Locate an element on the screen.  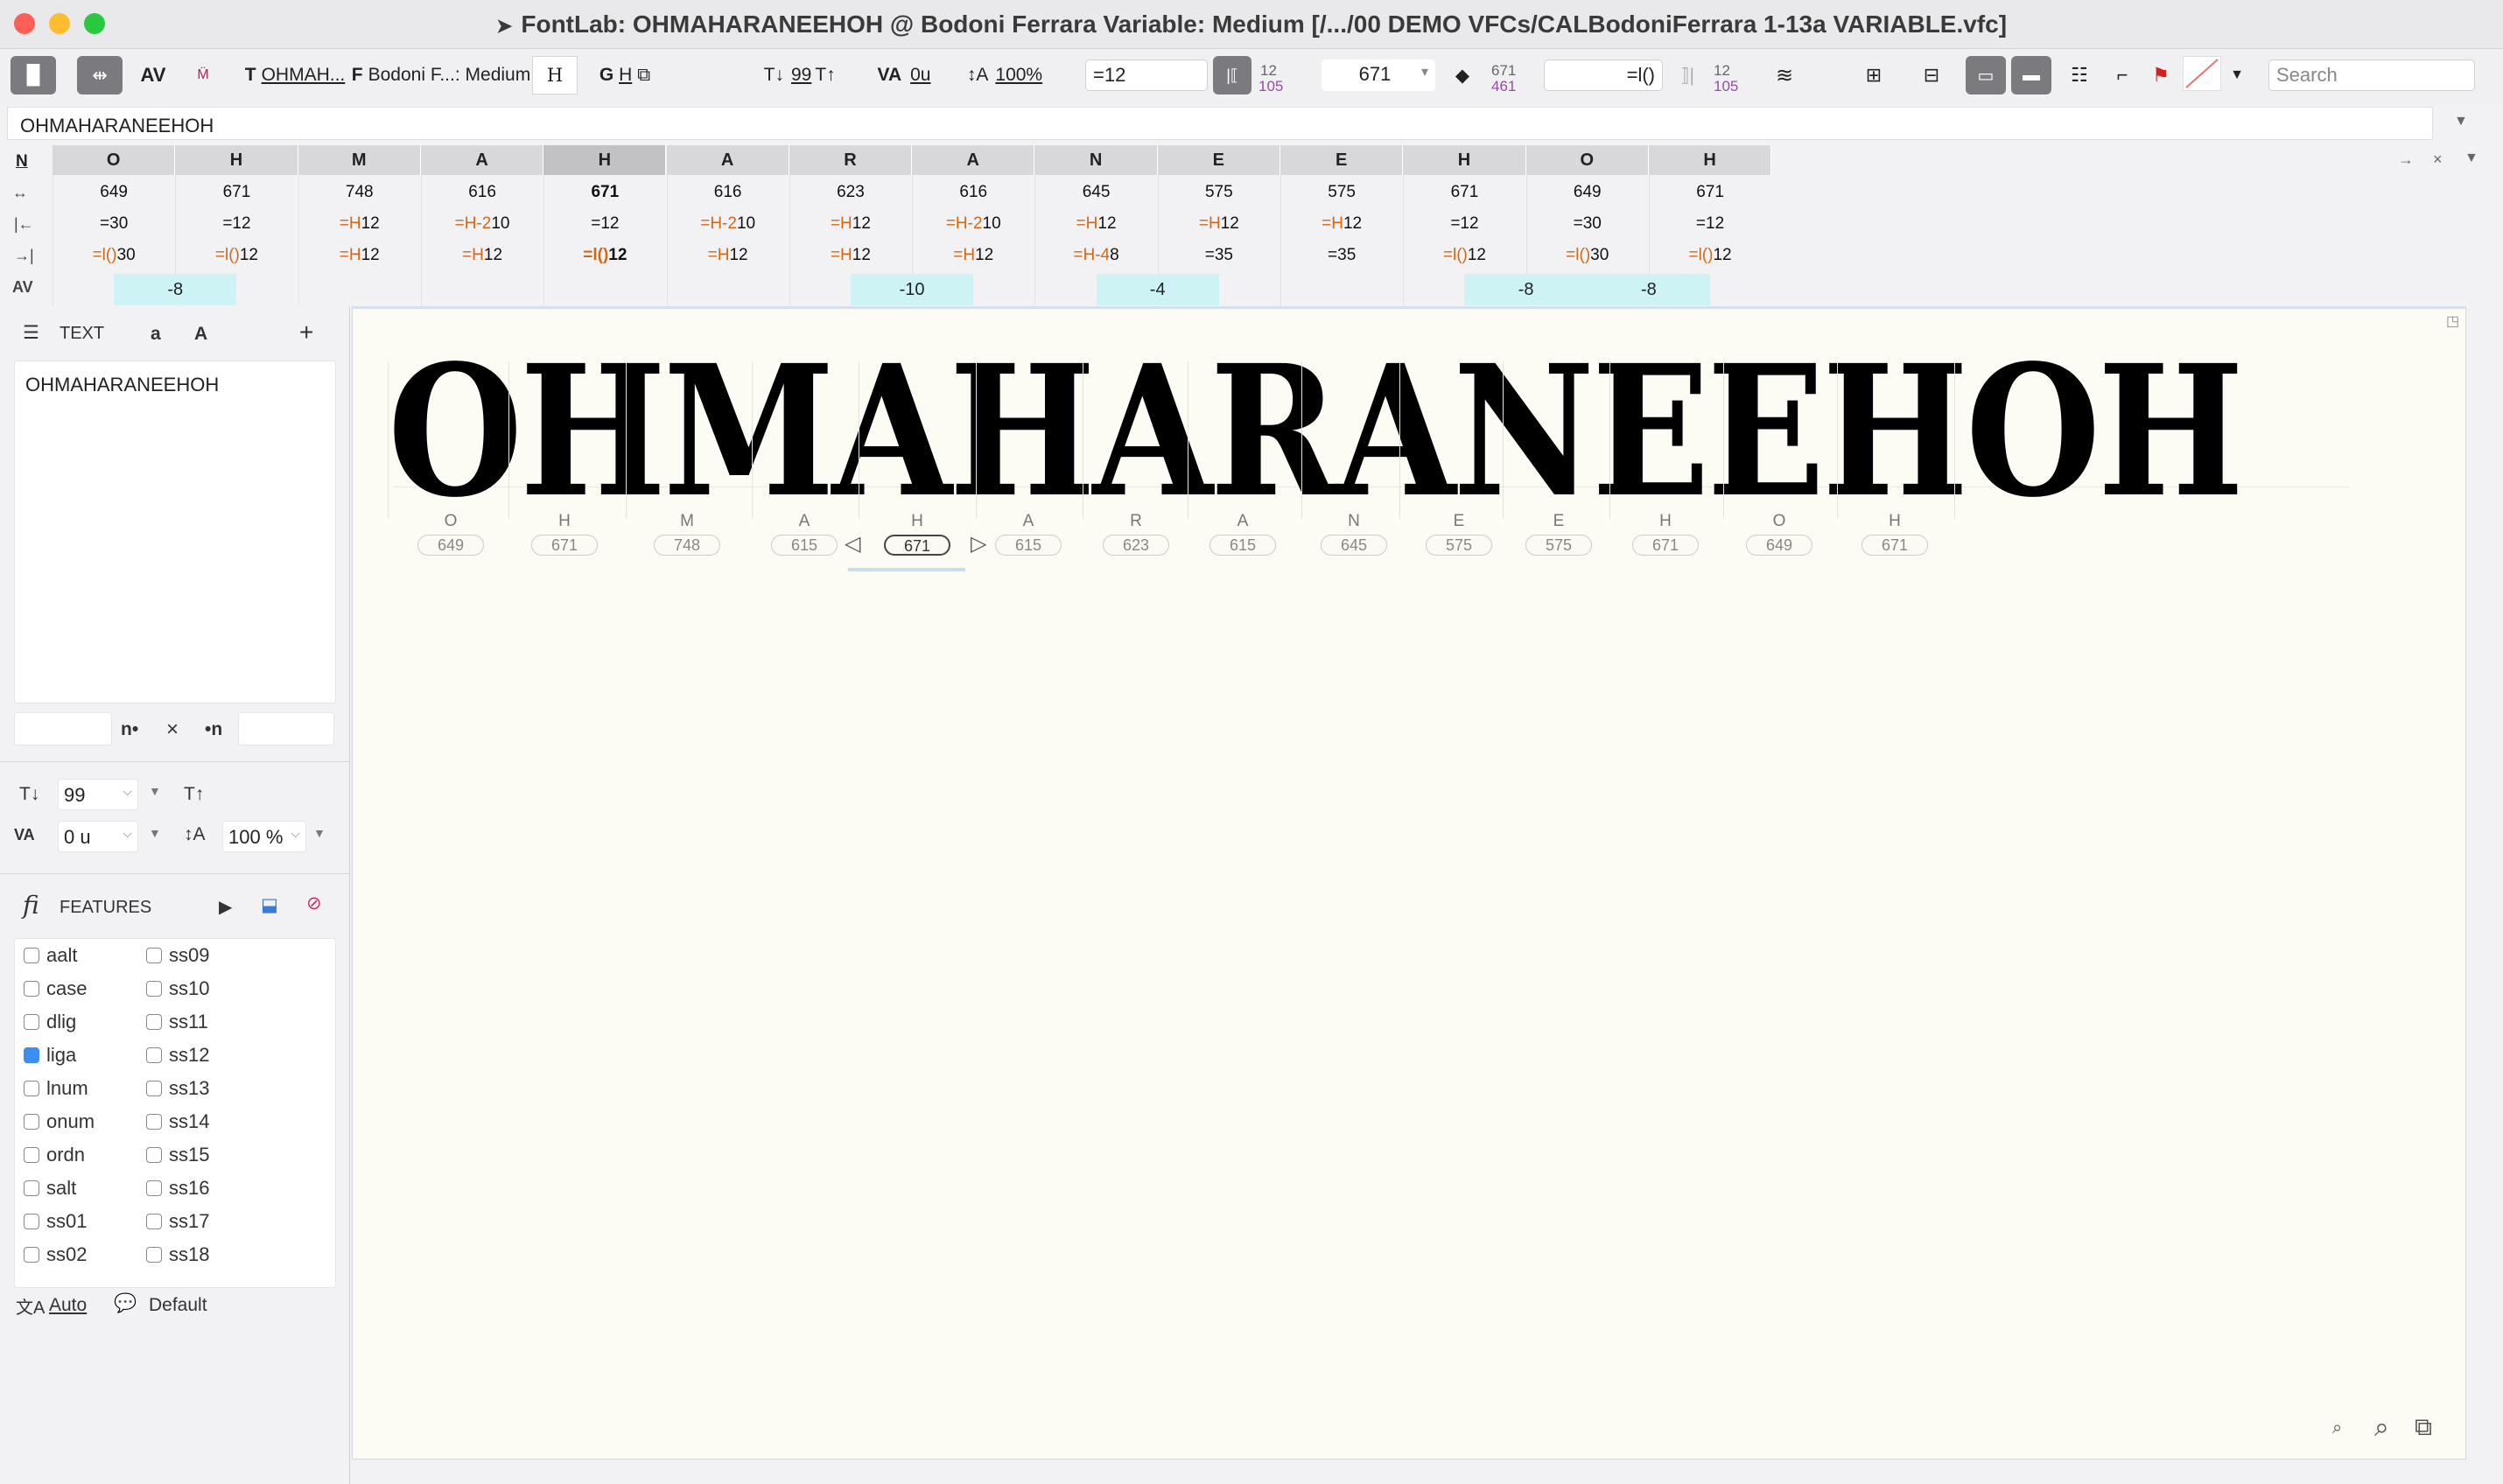
feature-checkbox-ss13: ss13 is located at coordinates (177, 1088).